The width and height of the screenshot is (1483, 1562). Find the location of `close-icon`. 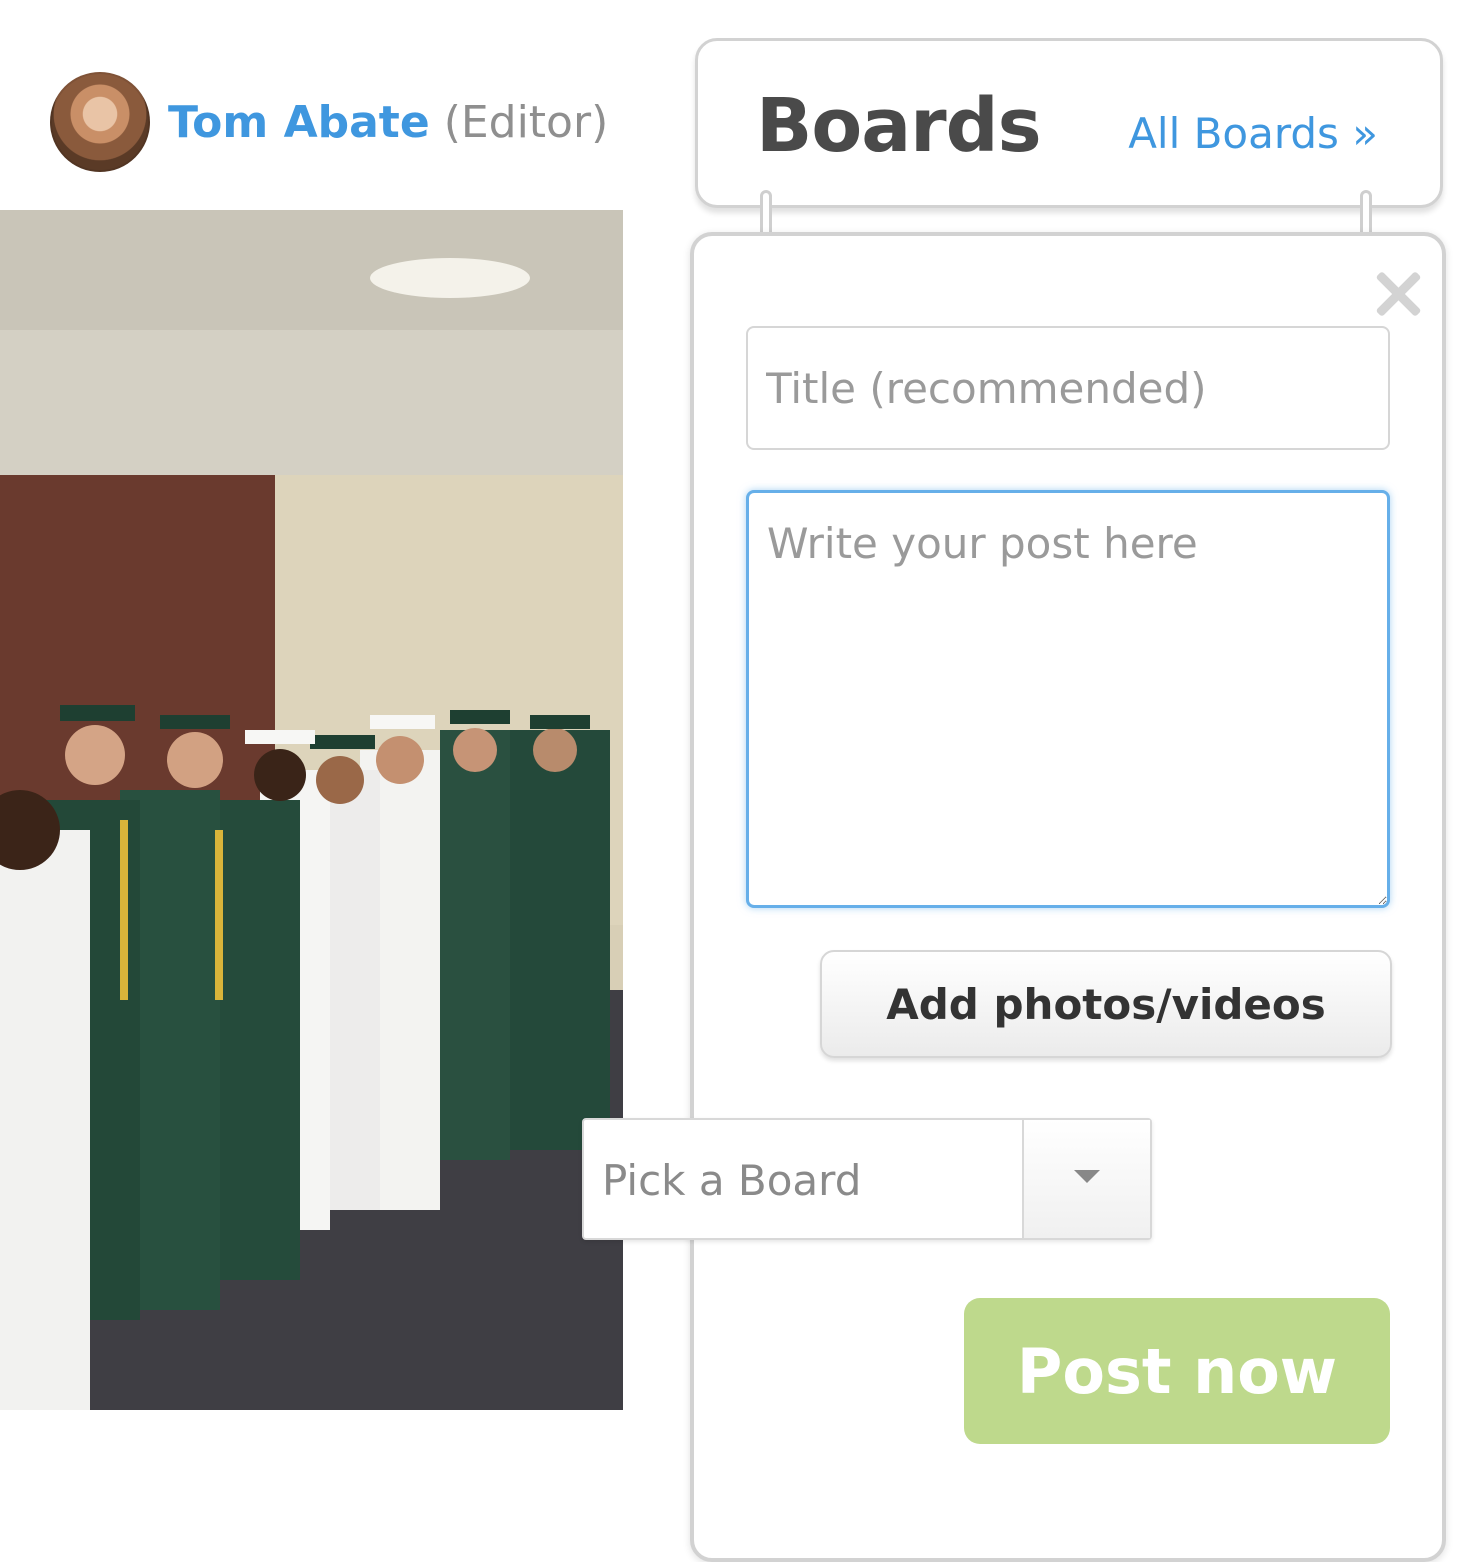

close-icon is located at coordinates (1398, 294).